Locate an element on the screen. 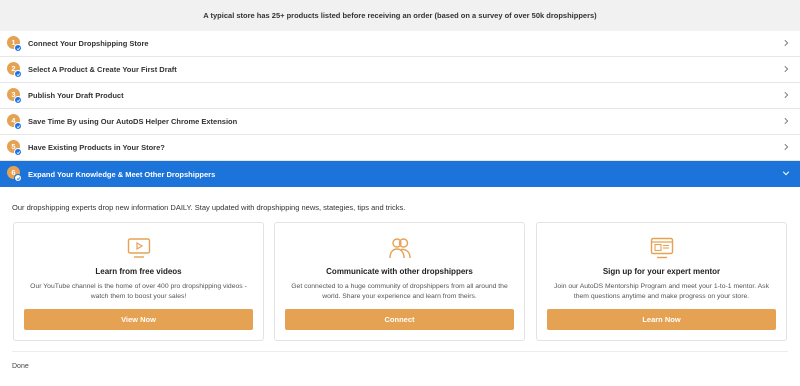 This screenshot has height=386, width=800. card-title: Learn from free videos is located at coordinates (138, 271).